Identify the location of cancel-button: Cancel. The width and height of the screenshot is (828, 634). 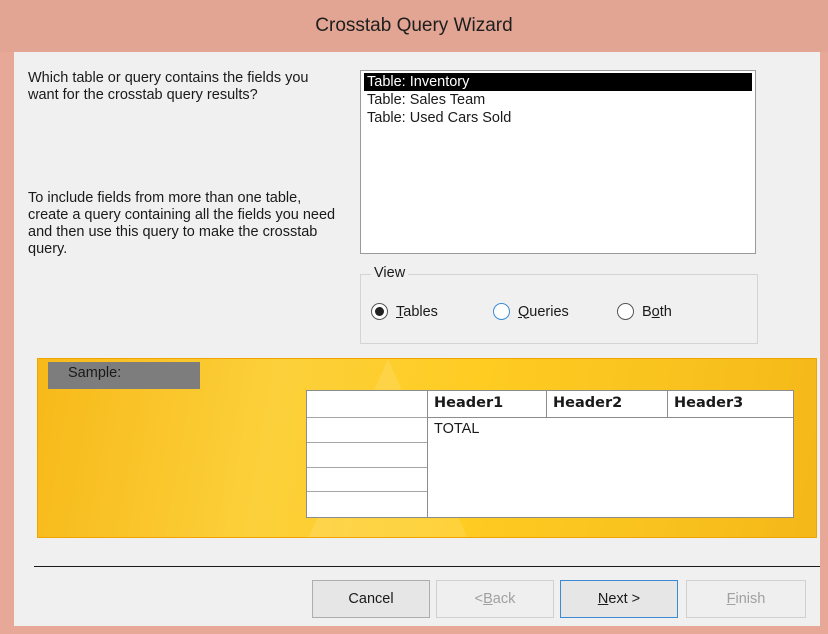
(371, 599).